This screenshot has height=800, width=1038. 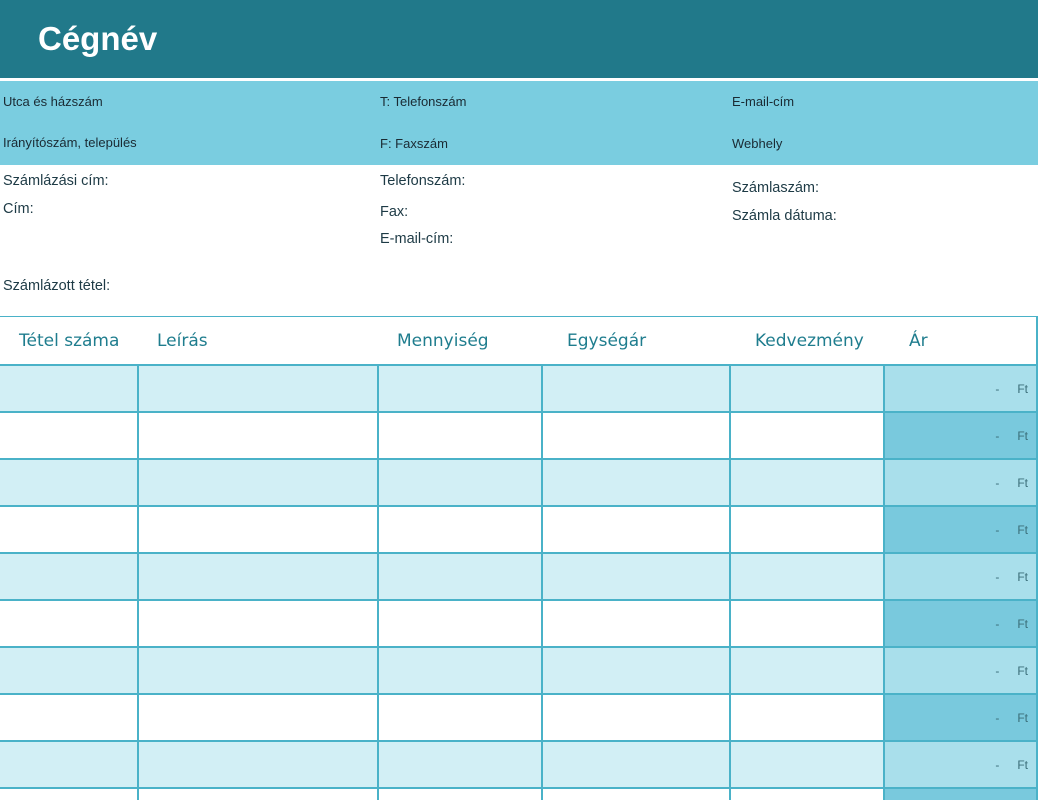 I want to click on customer-phone-label: Telefonszám:, so click(x=423, y=181).